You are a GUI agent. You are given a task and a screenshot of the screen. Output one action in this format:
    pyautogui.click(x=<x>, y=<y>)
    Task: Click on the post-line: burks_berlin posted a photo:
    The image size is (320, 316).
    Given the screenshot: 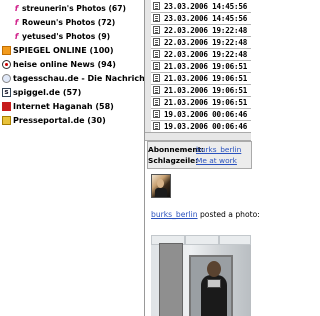 What is the action you would take?
    pyautogui.click(x=205, y=214)
    